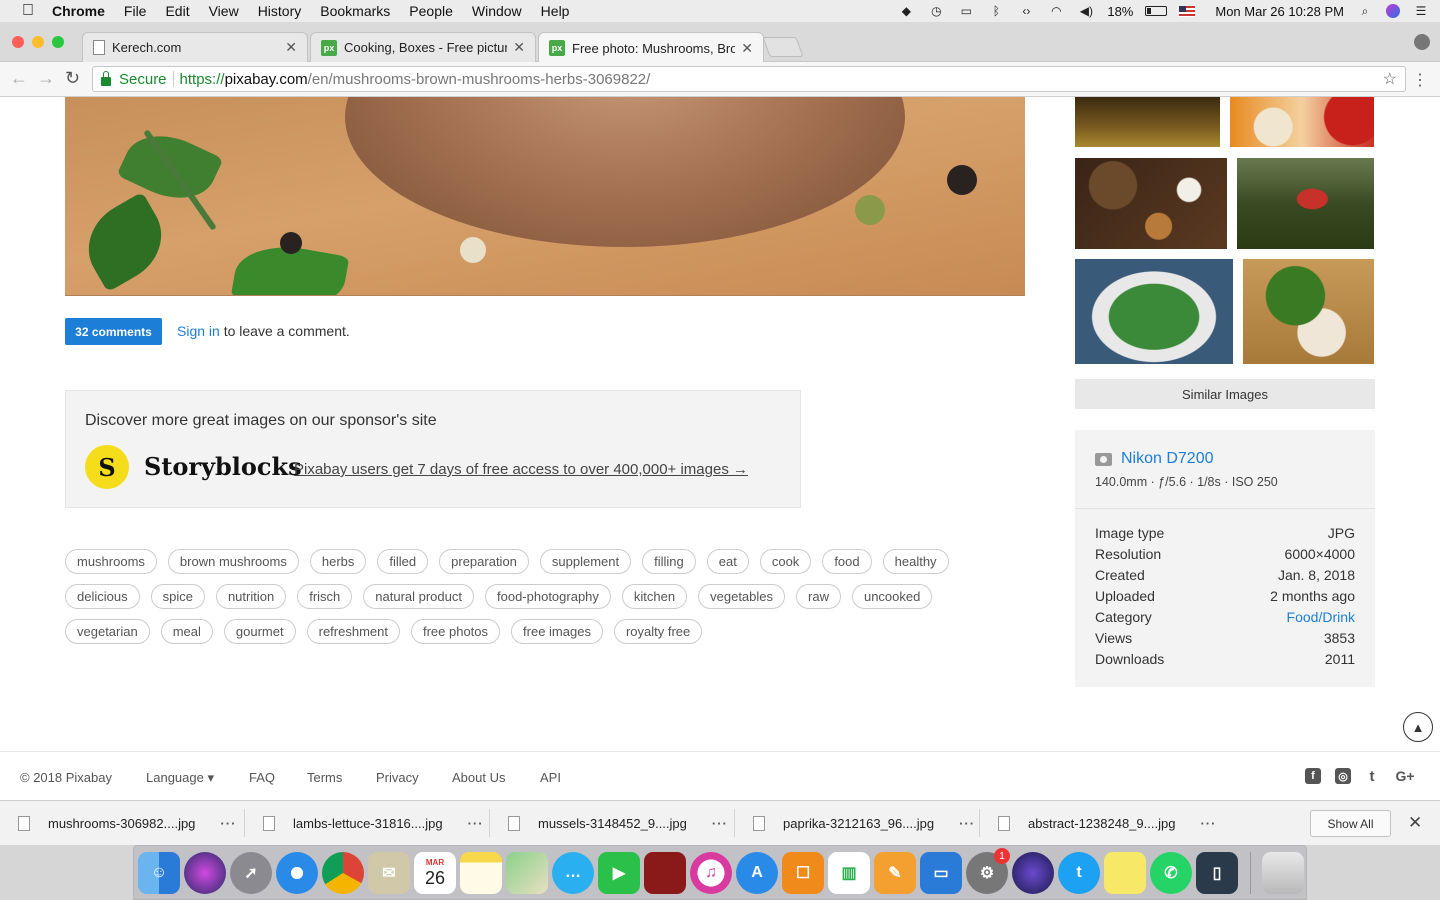  I want to click on launchpad-icon: ➚, so click(251, 873).